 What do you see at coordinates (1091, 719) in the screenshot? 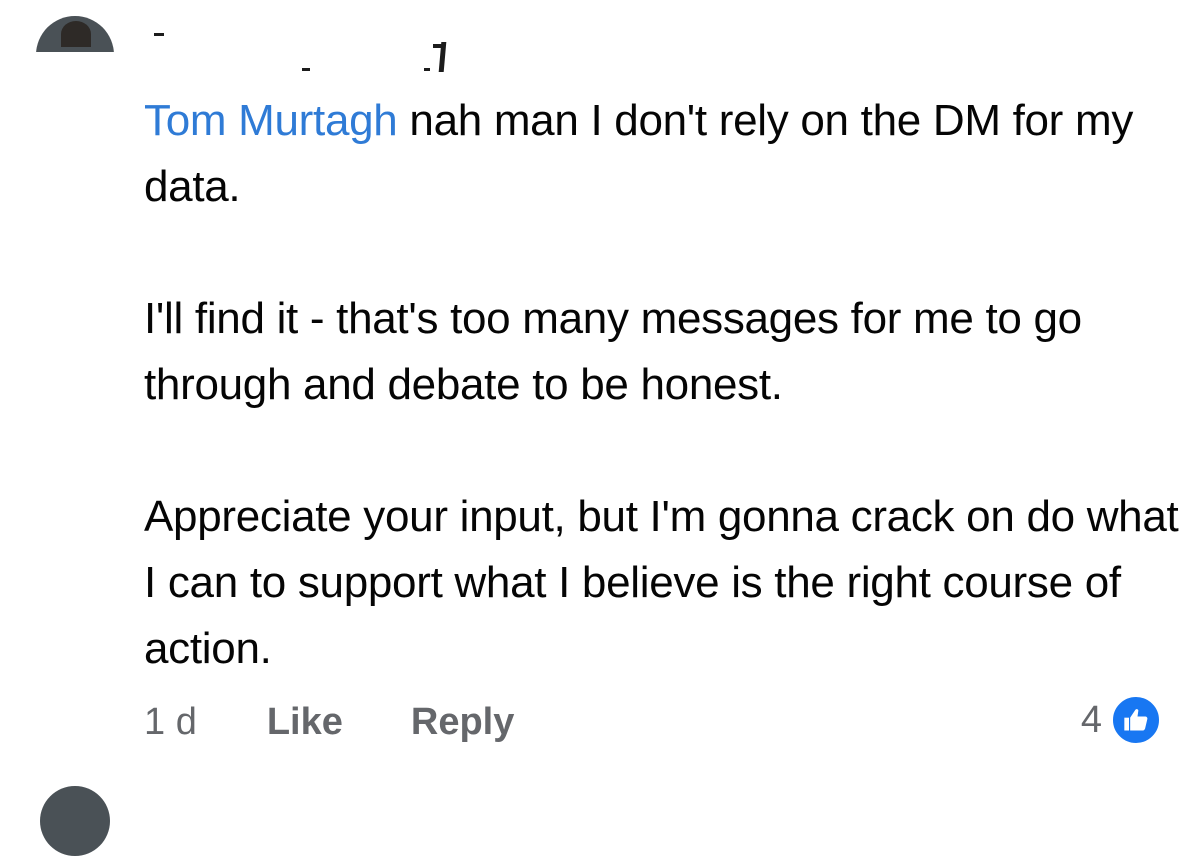
I see `reaction-count: 4` at bounding box center [1091, 719].